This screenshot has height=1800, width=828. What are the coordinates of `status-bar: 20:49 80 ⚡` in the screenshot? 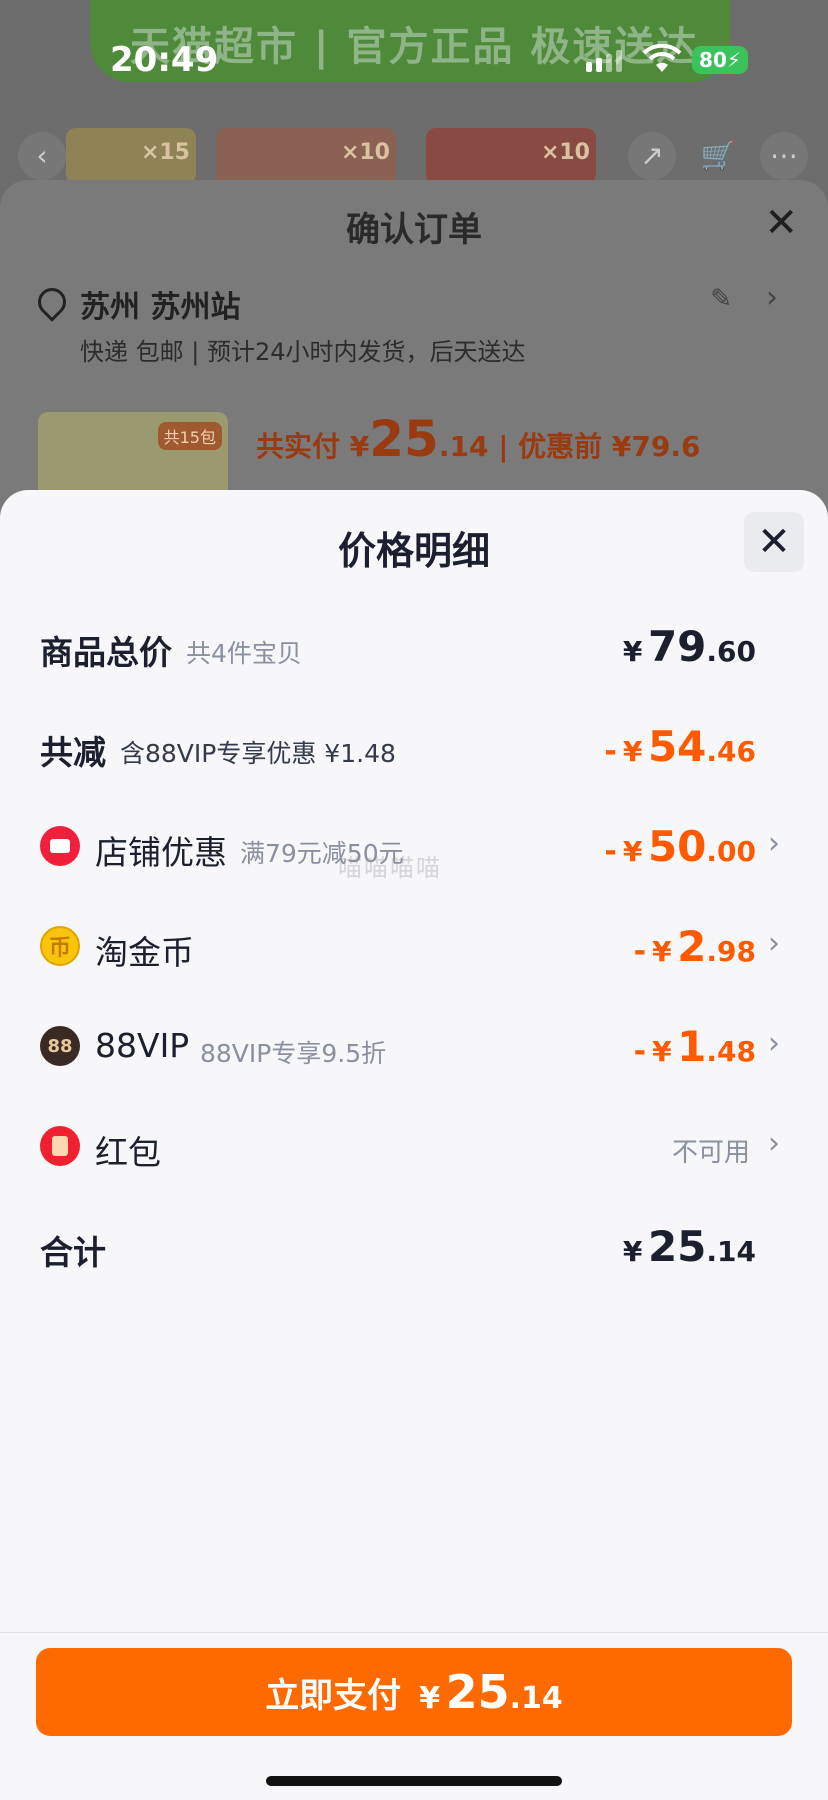 It's located at (414, 60).